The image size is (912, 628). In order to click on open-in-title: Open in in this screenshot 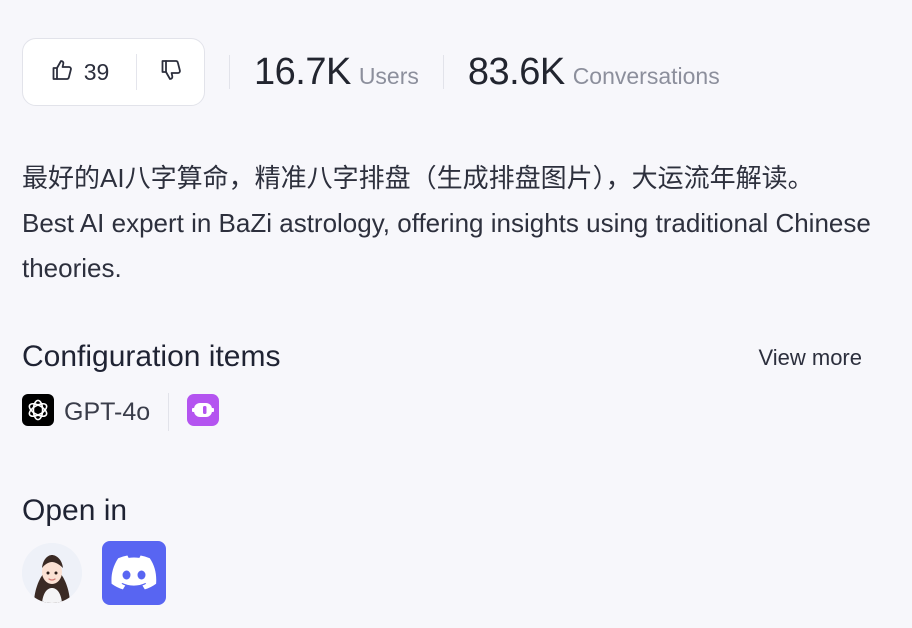, I will do `click(75, 510)`.